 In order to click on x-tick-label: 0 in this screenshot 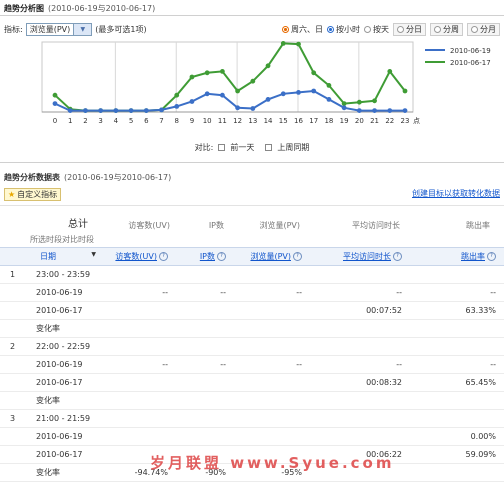, I will do `click(55, 121)`.